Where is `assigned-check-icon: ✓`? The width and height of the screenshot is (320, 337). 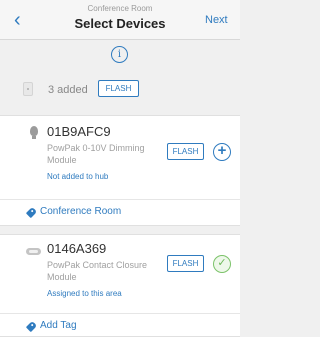
assigned-check-icon: ✓ is located at coordinates (222, 264).